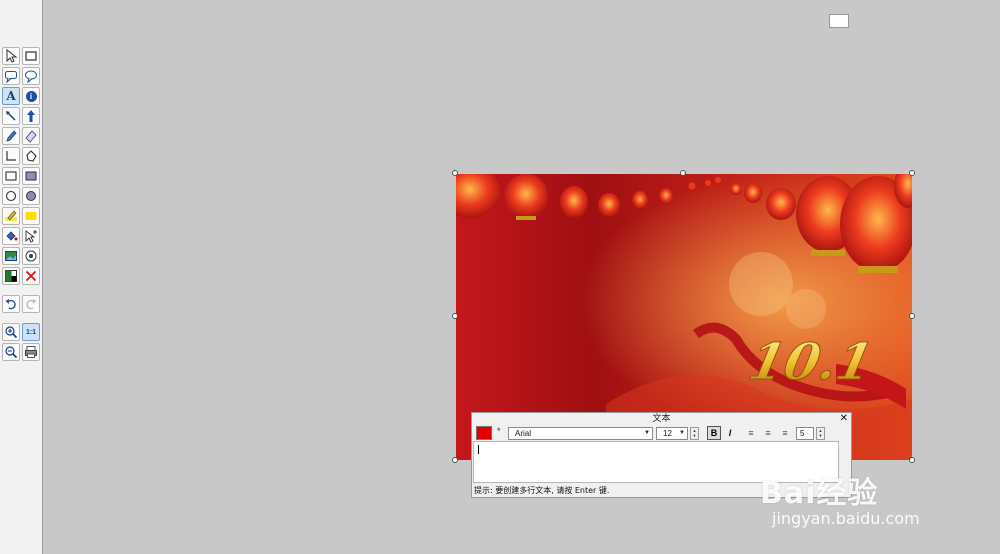 The height and width of the screenshot is (554, 1000). I want to click on color-more-button: *, so click(499, 431).